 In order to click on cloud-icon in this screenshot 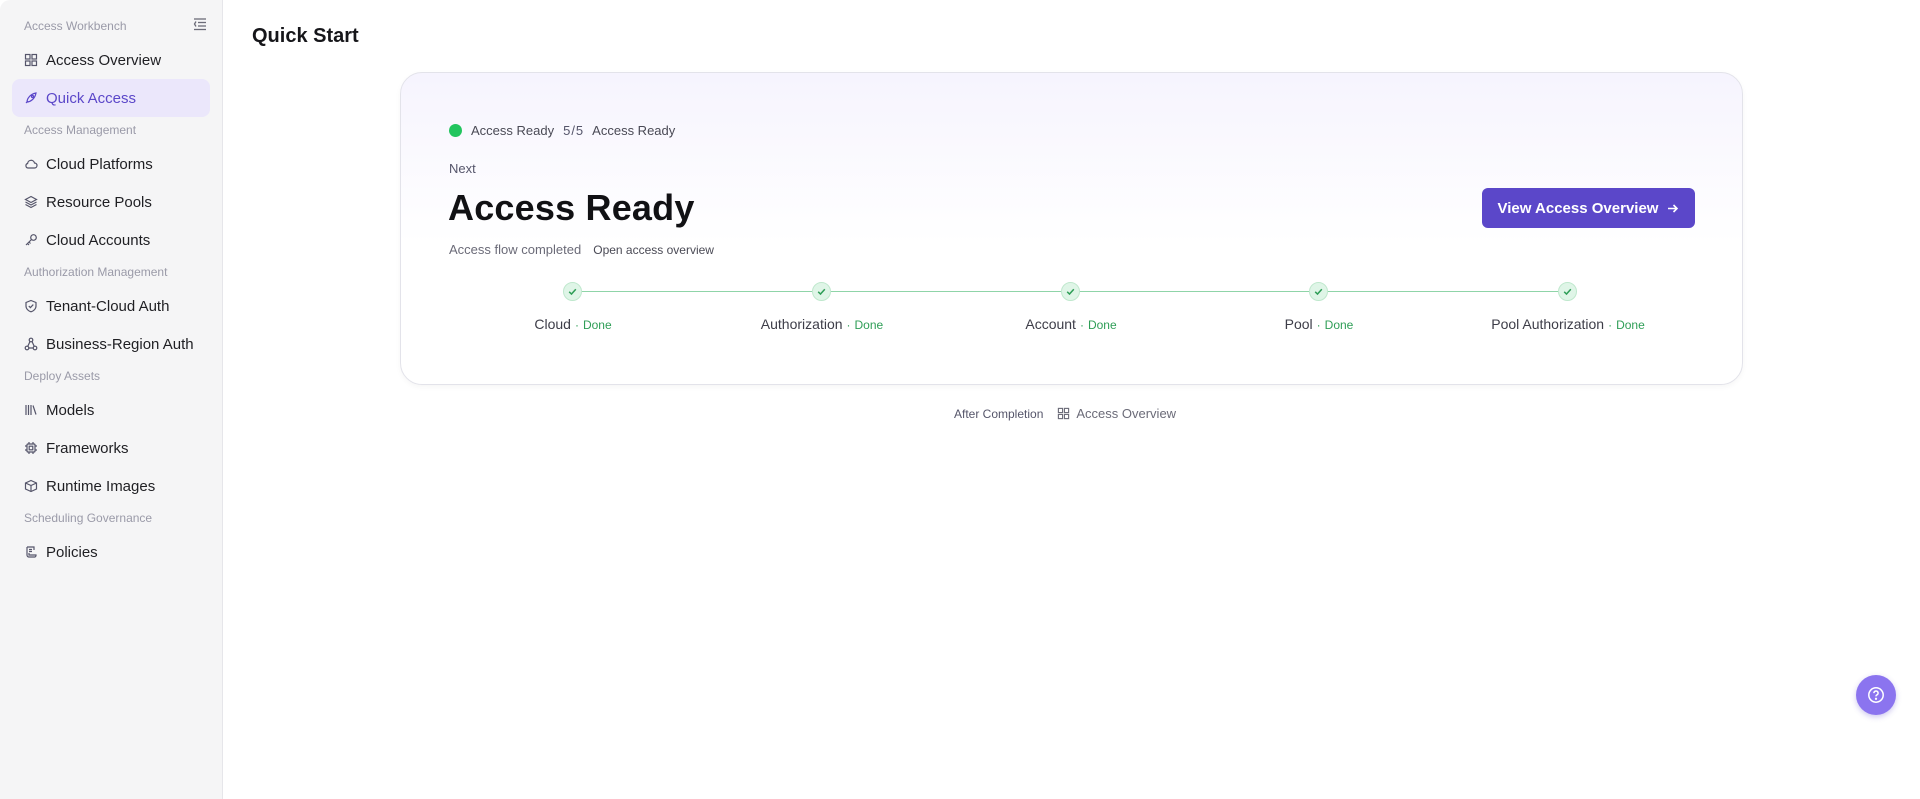, I will do `click(31, 164)`.